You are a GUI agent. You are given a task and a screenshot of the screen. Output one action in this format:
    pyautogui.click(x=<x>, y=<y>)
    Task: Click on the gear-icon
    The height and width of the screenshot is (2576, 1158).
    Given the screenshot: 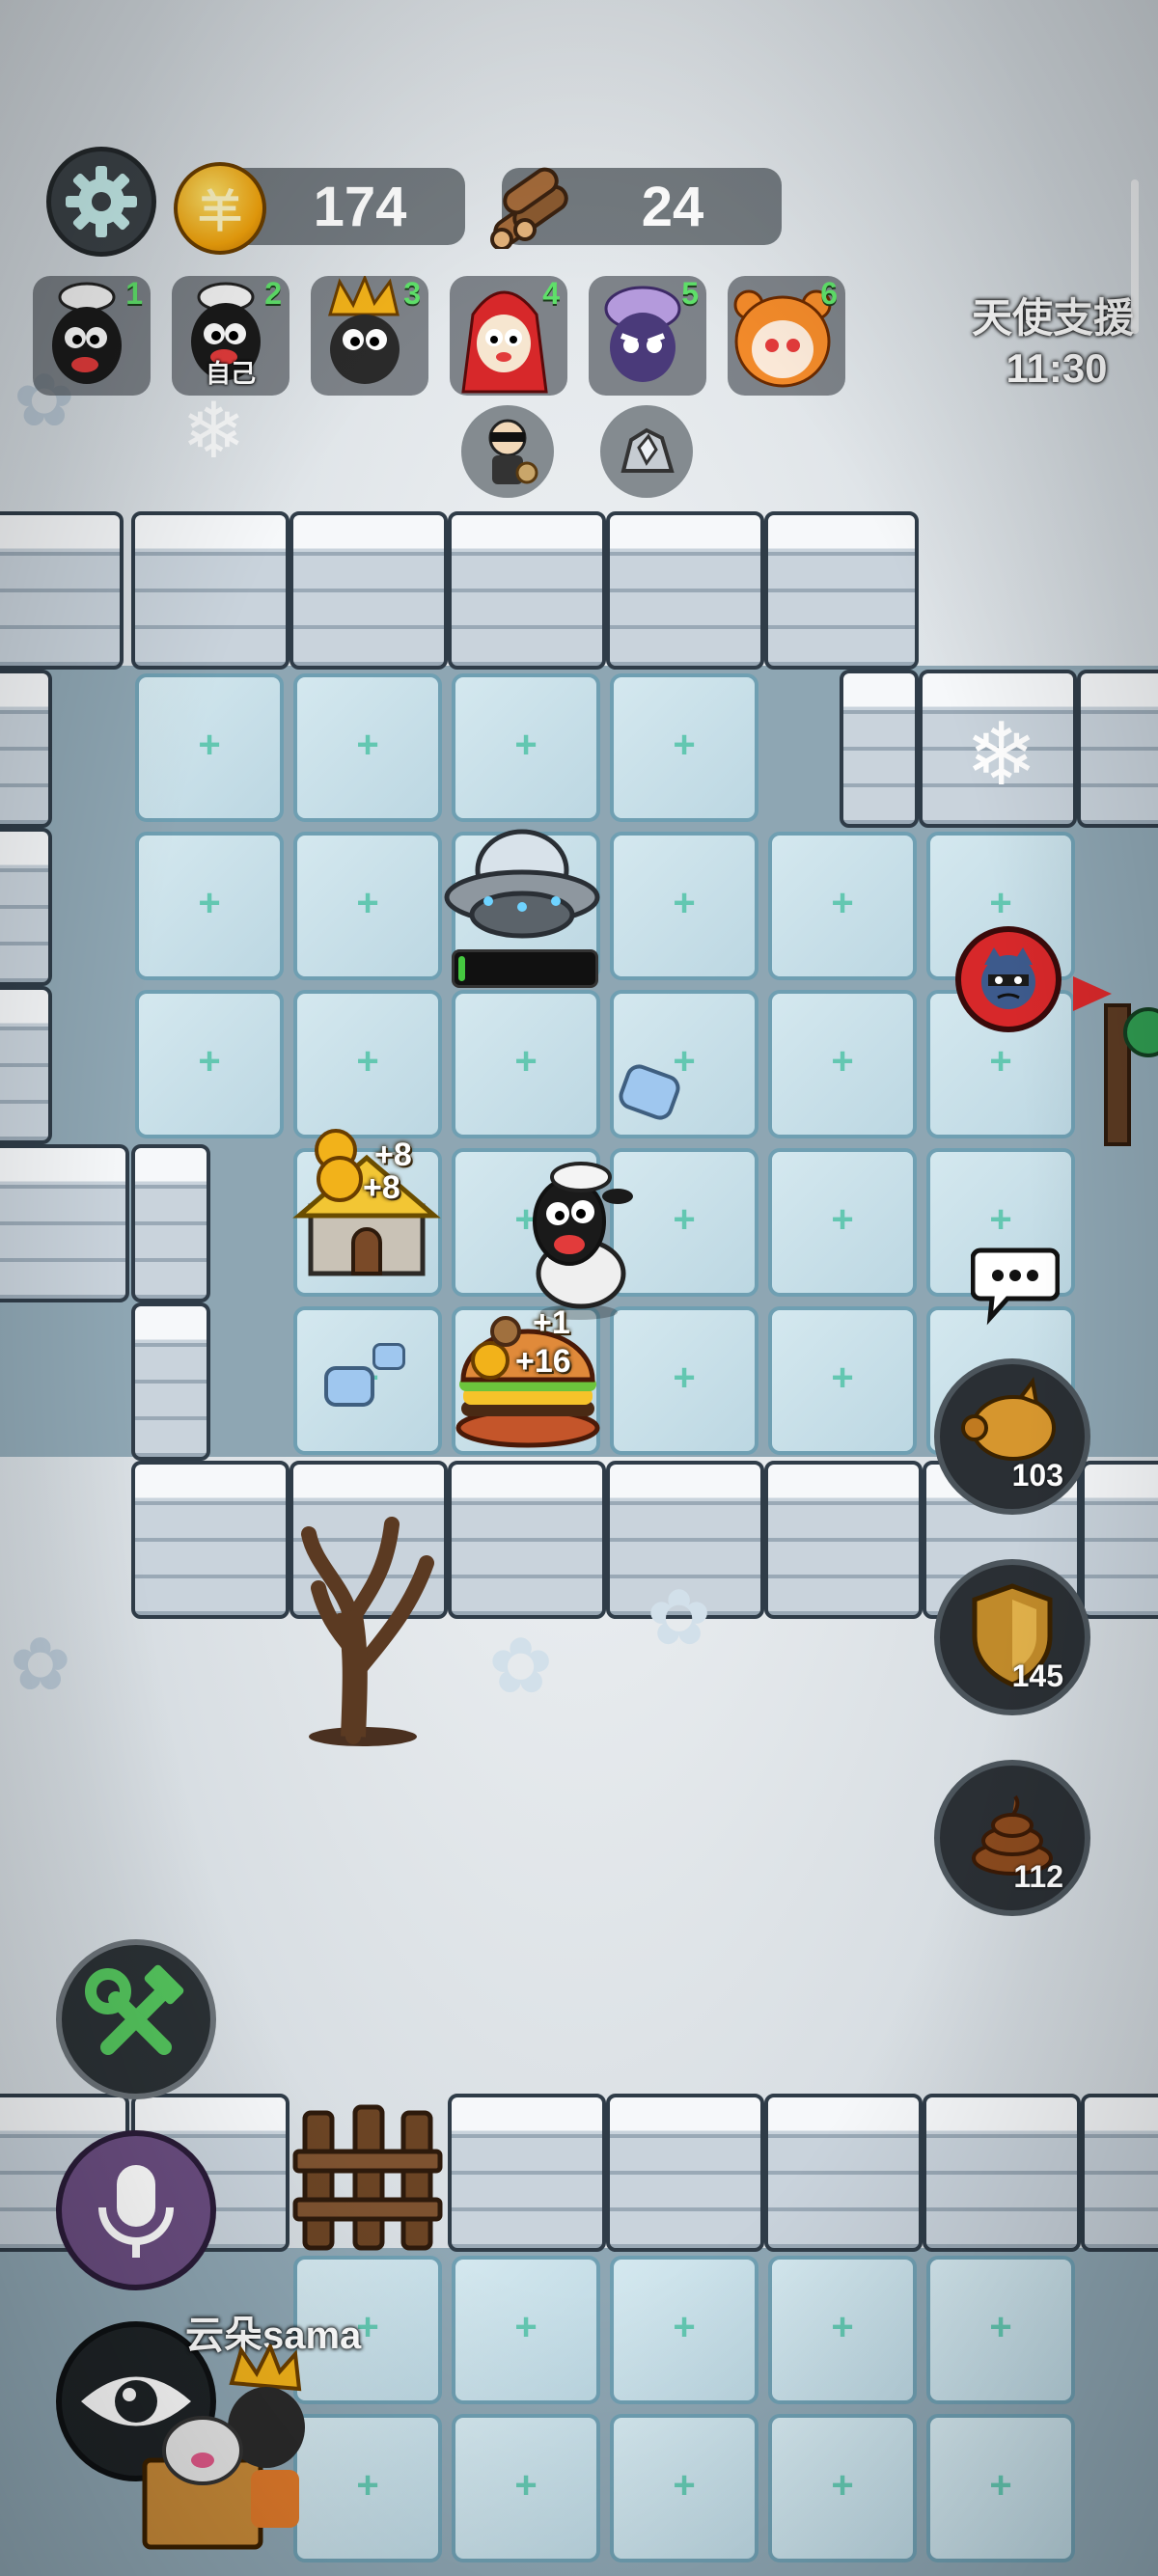 What is the action you would take?
    pyautogui.click(x=101, y=202)
    